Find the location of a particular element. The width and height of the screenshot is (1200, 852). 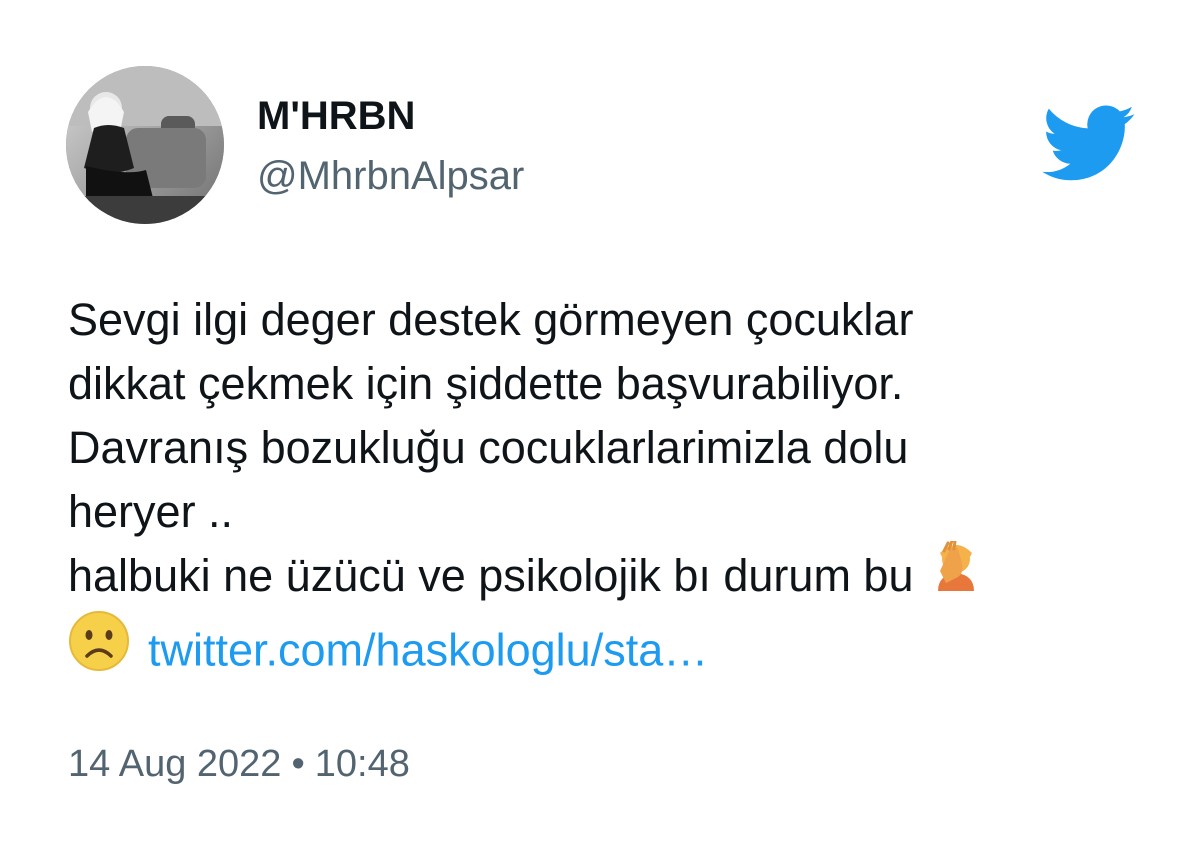

tweet-line: heryer .. is located at coordinates (151, 511).